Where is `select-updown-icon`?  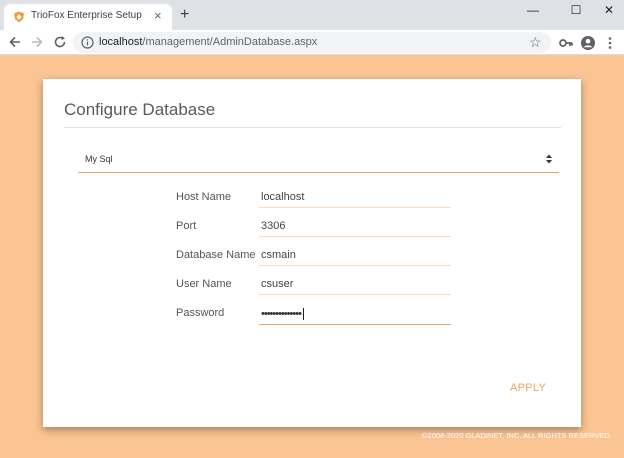 select-updown-icon is located at coordinates (549, 159).